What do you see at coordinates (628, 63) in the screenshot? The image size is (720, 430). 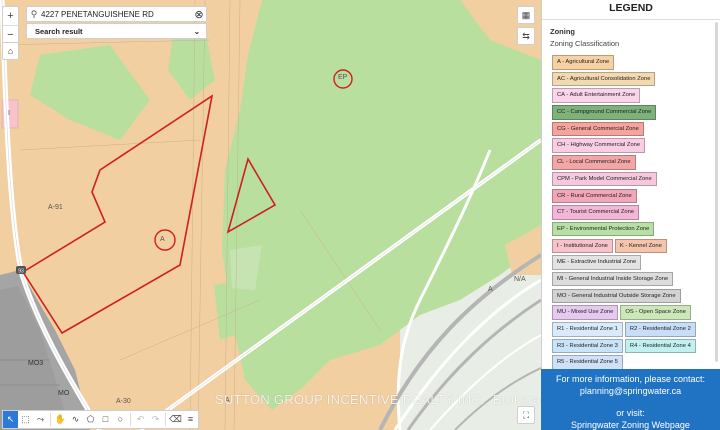 I see `legend-row: A - Agricultural Zone` at bounding box center [628, 63].